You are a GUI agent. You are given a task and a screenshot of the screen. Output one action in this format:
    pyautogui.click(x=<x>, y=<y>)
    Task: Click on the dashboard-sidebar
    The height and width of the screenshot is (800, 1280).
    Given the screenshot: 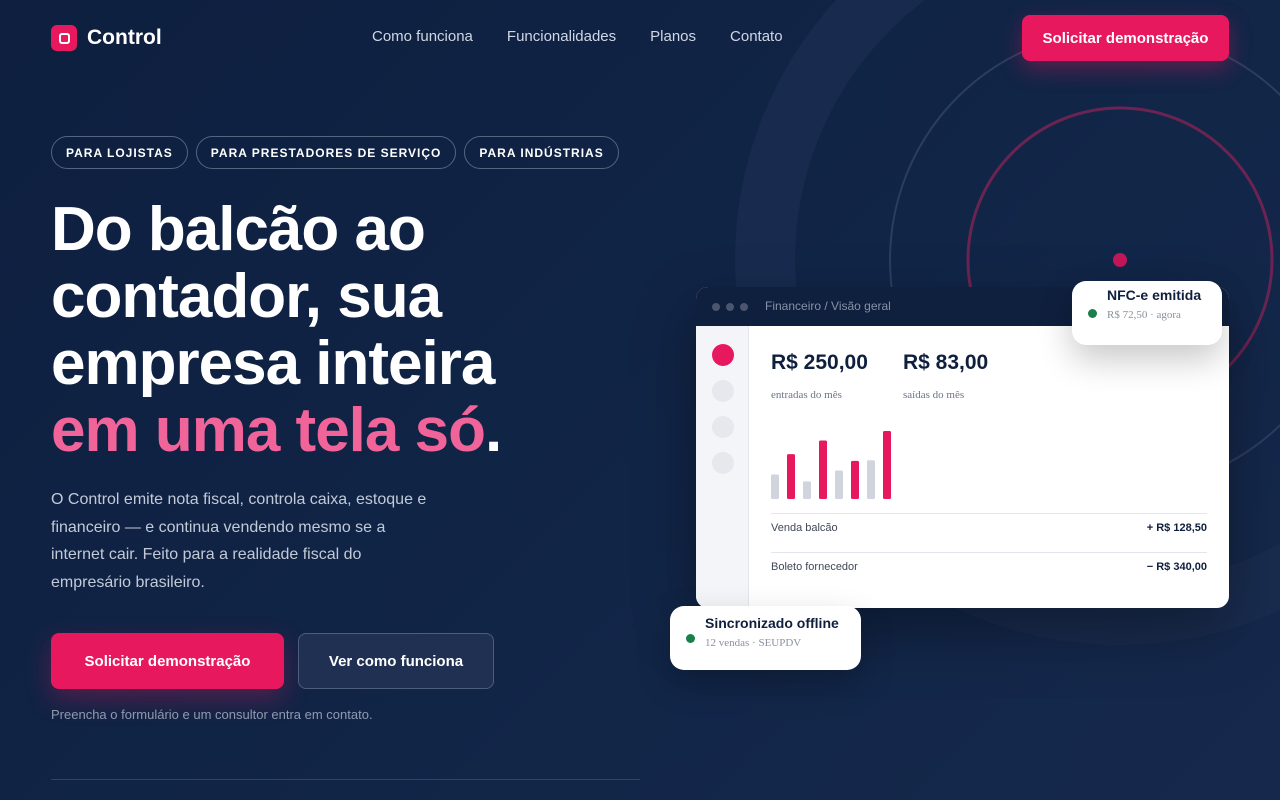 What is the action you would take?
    pyautogui.click(x=722, y=467)
    